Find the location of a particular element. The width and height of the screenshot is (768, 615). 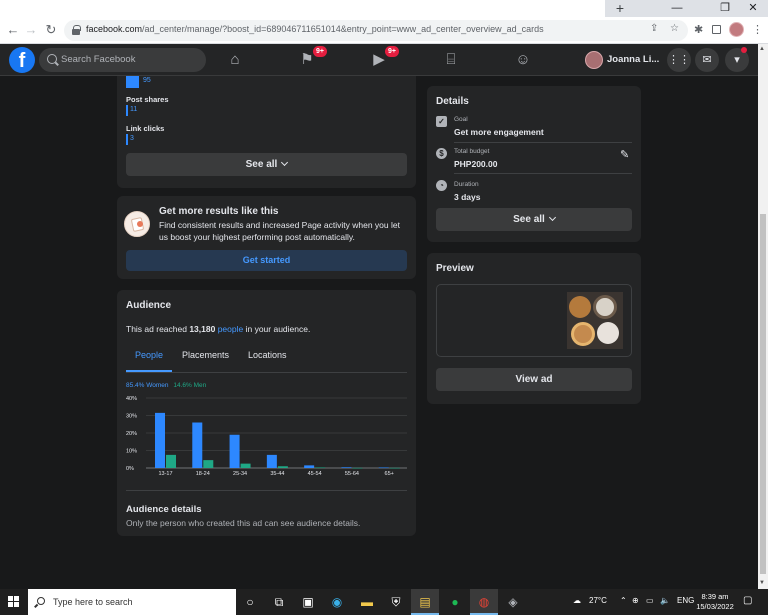

messenger-icon: ✉ is located at coordinates (707, 60).